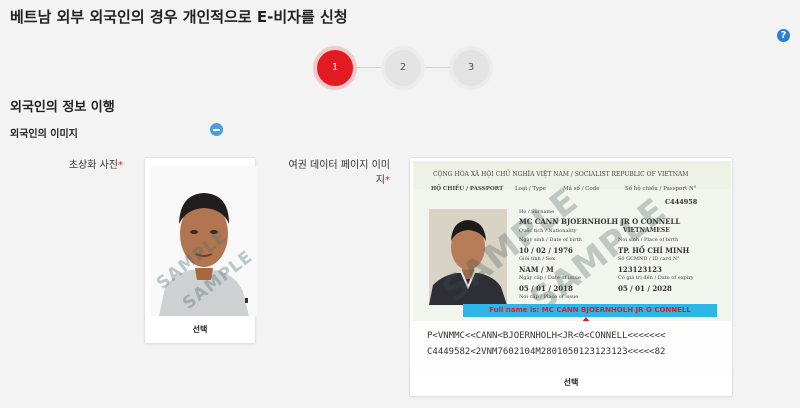  Describe the element at coordinates (44, 134) in the screenshot. I see `subsection-title: 외국인의 이미지` at that location.